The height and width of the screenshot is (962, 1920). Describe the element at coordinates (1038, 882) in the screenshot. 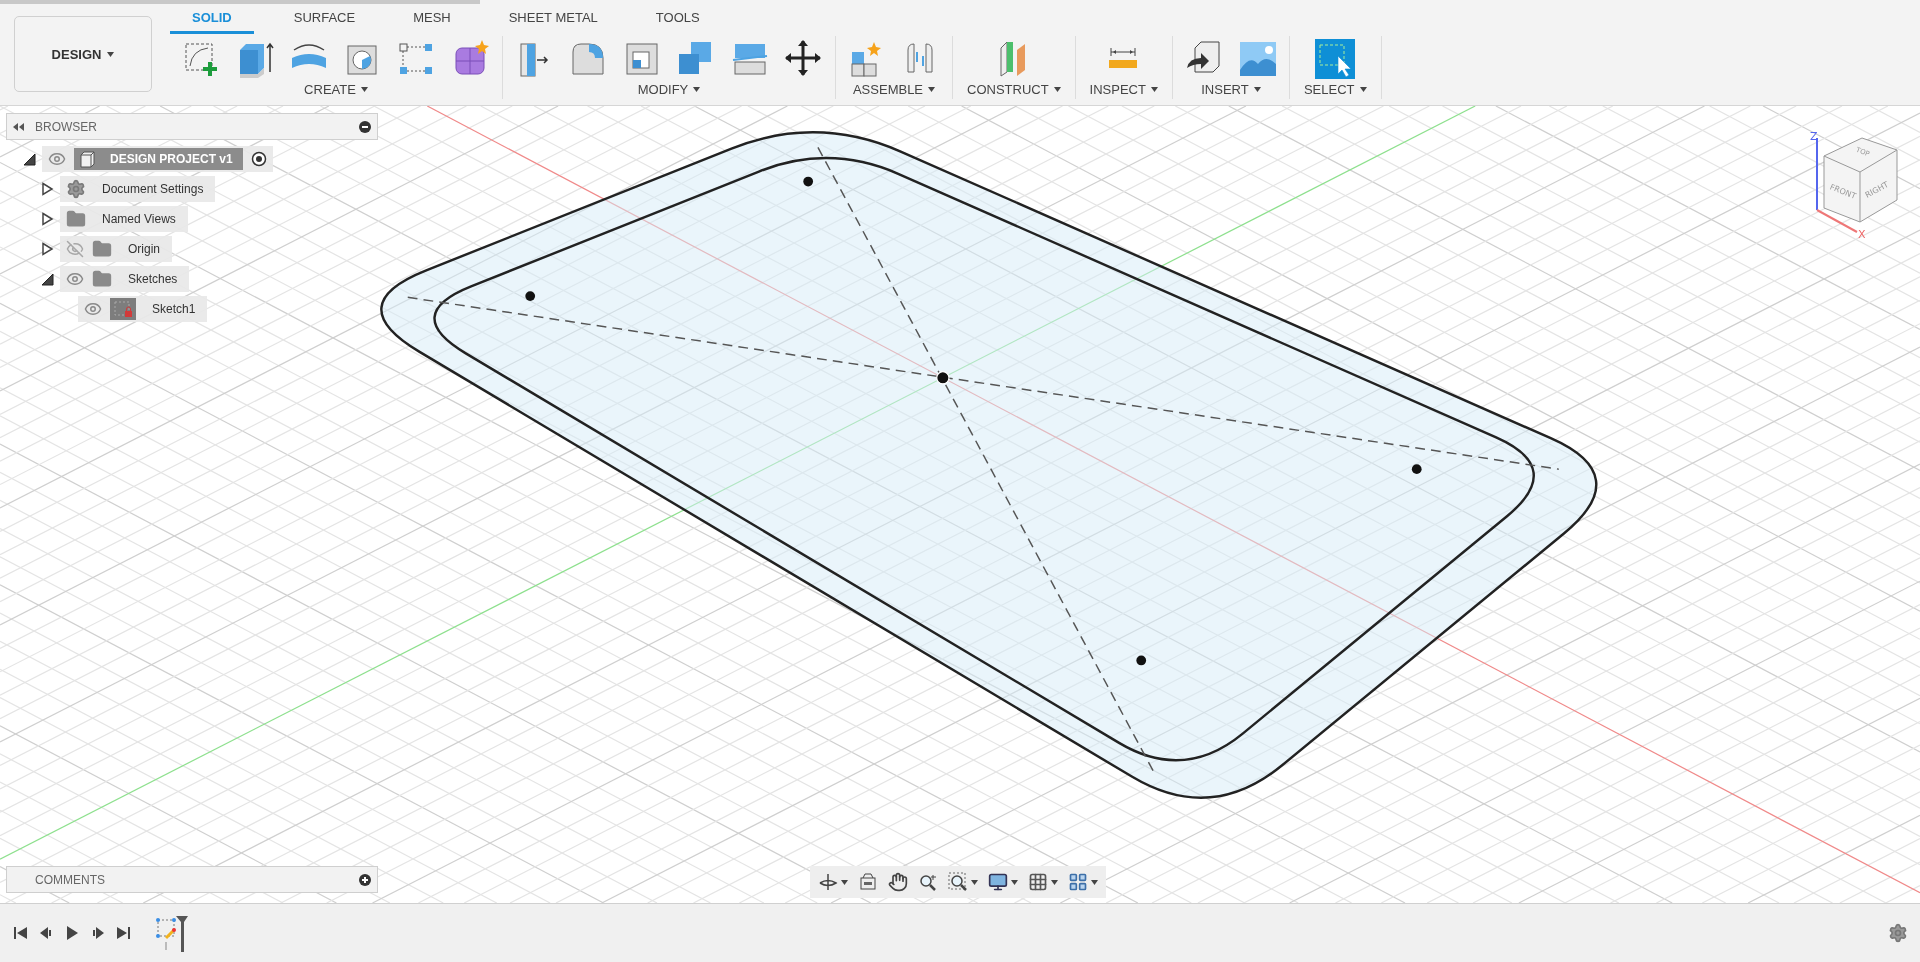

I see `grid-icon` at that location.